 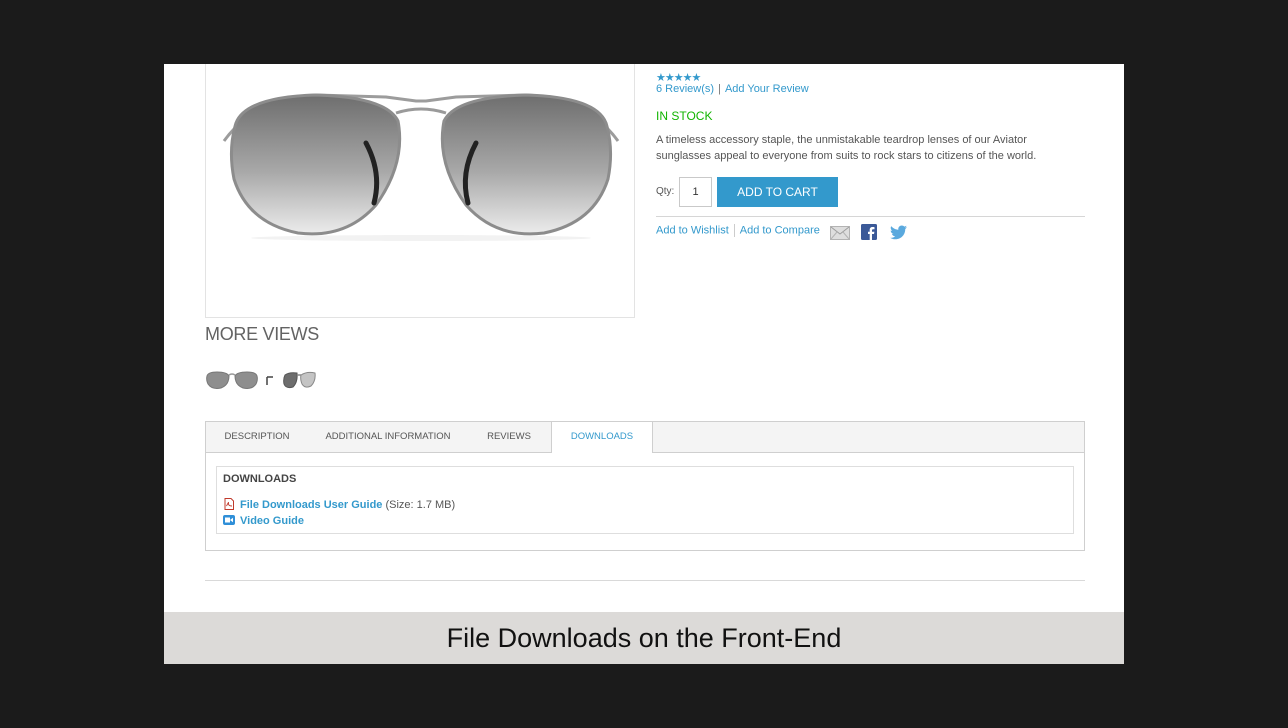 I want to click on email-icon, so click(x=840, y=234).